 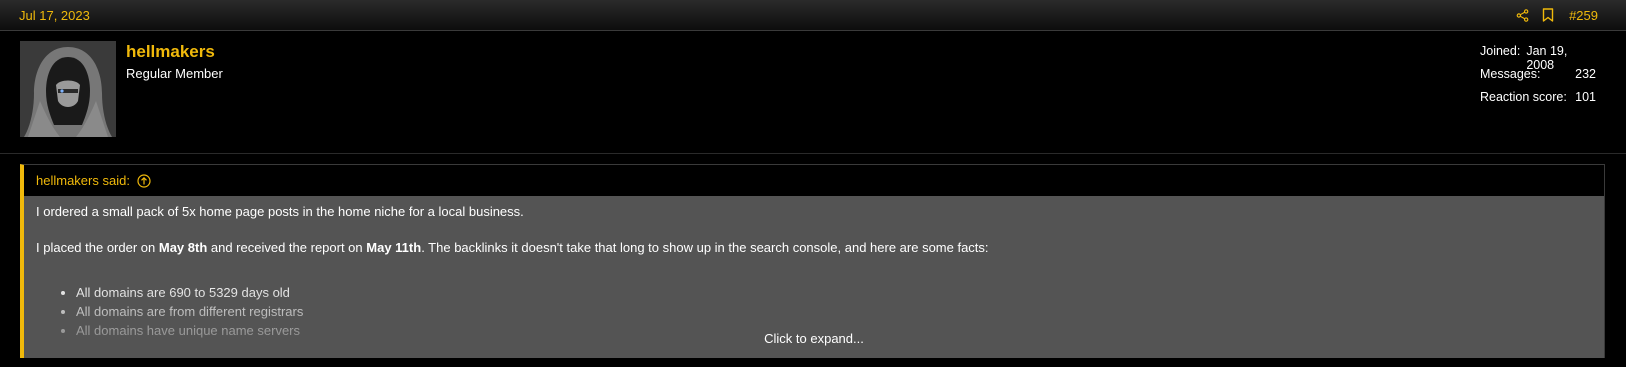 I want to click on p2-bold-report-date: May 11th, so click(x=394, y=247).